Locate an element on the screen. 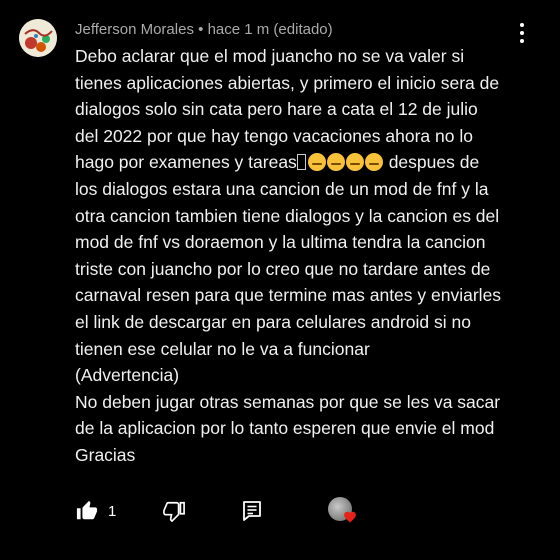 Image resolution: width=560 pixels, height=560 pixels. reply-comment-icon is located at coordinates (252, 511).